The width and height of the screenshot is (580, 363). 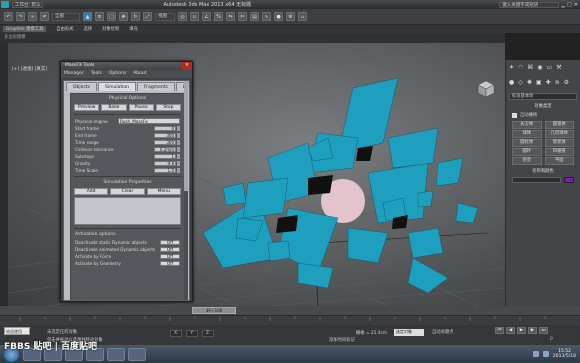 I want to click on go-to-end-icon: ⏭, so click(x=543, y=330).